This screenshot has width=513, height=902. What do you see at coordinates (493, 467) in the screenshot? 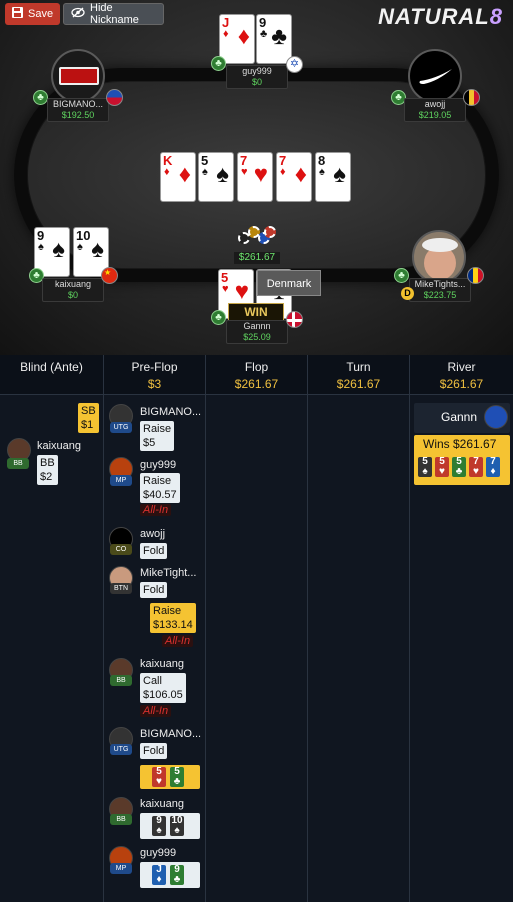
I see `mini-card: 7 ♦` at bounding box center [493, 467].